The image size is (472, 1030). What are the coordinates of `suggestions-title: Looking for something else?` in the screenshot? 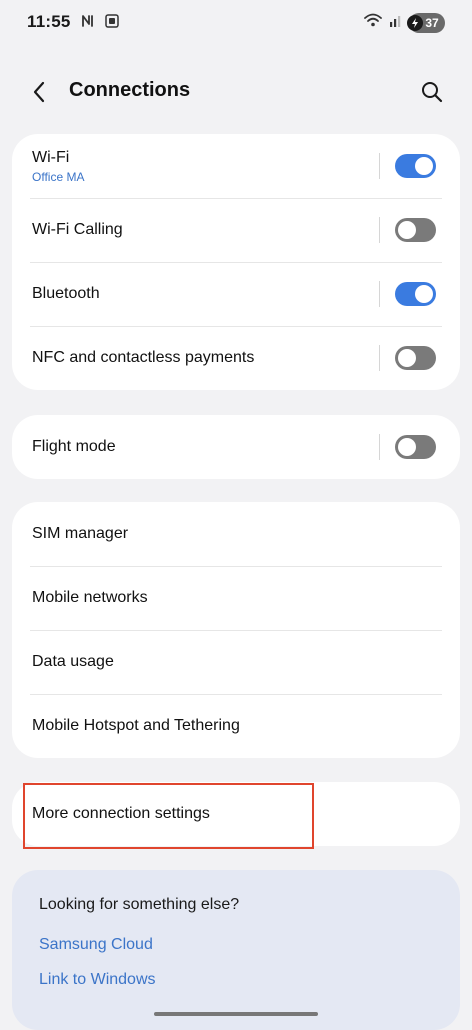 It's located at (139, 904).